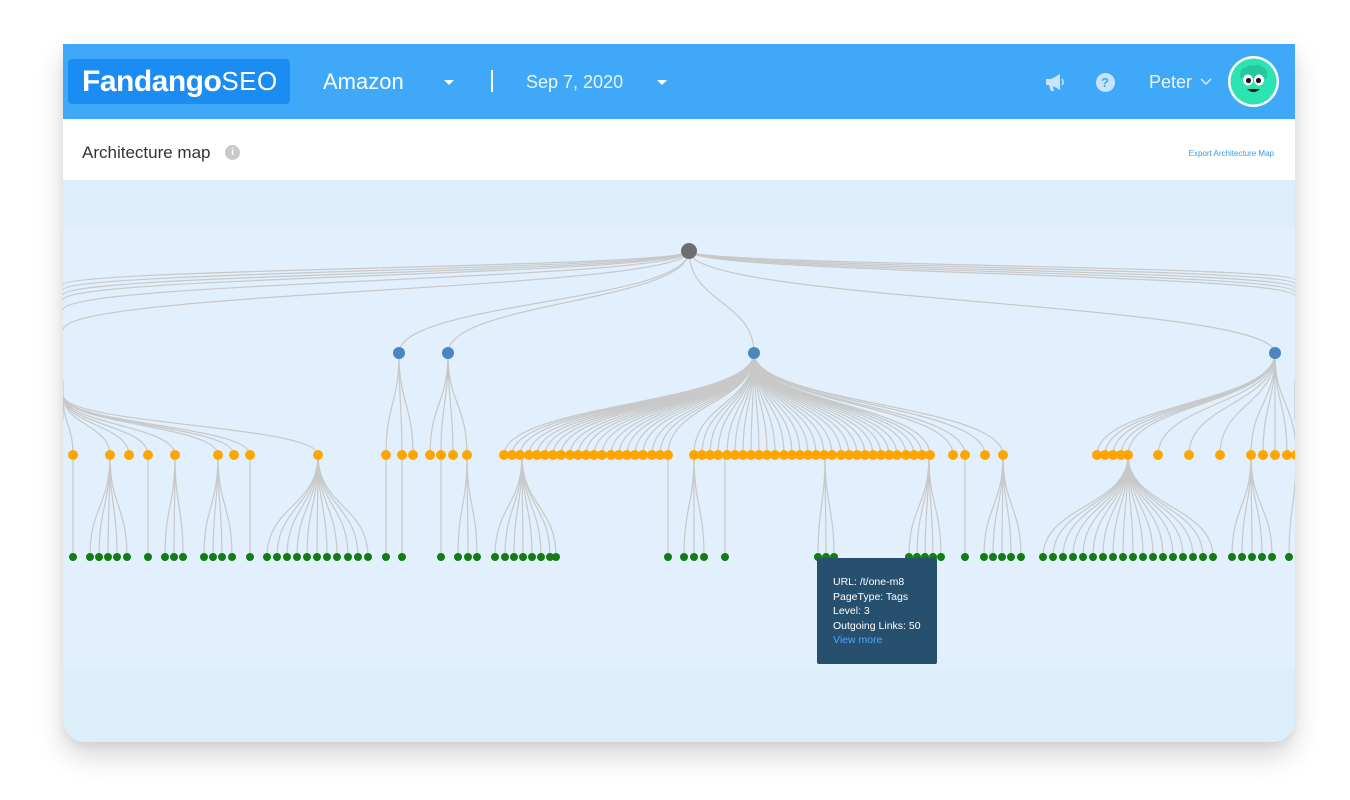  I want to click on fandangoseo-logo: Fandango SEO, so click(179, 81).